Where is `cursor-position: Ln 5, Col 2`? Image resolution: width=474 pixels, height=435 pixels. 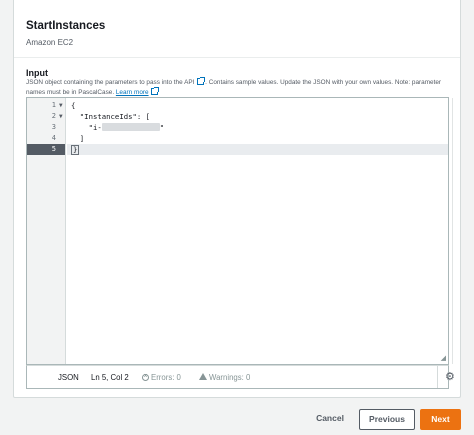
cursor-position: Ln 5, Col 2 is located at coordinates (110, 377).